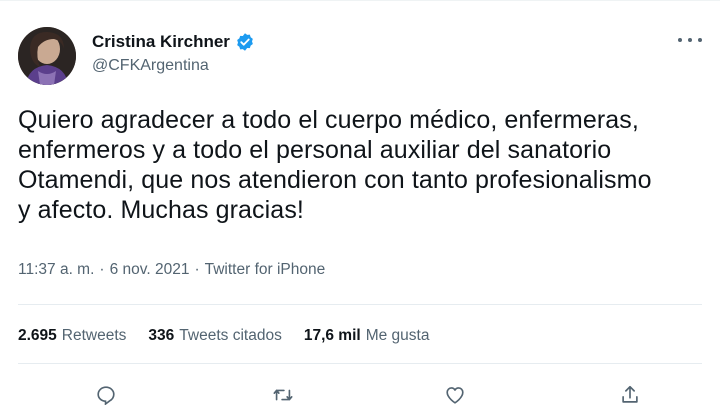  What do you see at coordinates (265, 270) in the screenshot?
I see `tweet-client: Twitter for iPhone` at bounding box center [265, 270].